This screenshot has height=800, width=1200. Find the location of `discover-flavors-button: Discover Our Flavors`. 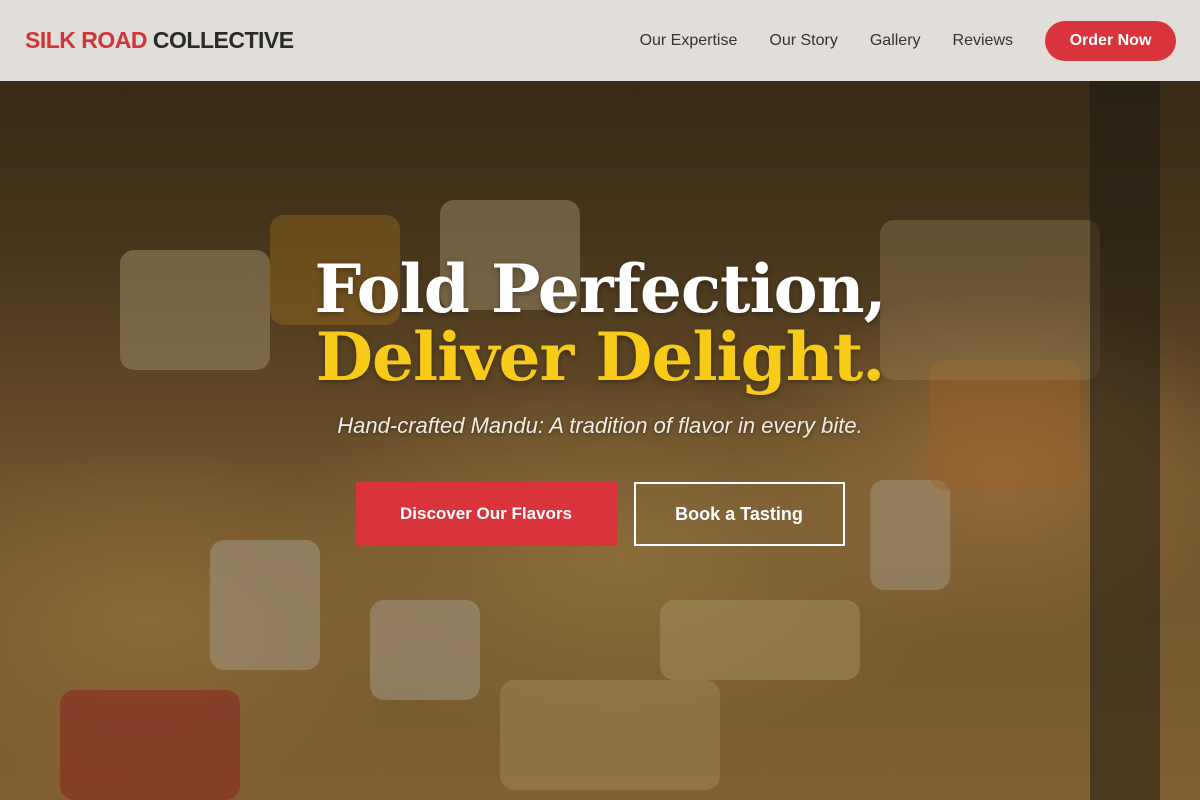

discover-flavors-button: Discover Our Flavors is located at coordinates (486, 514).